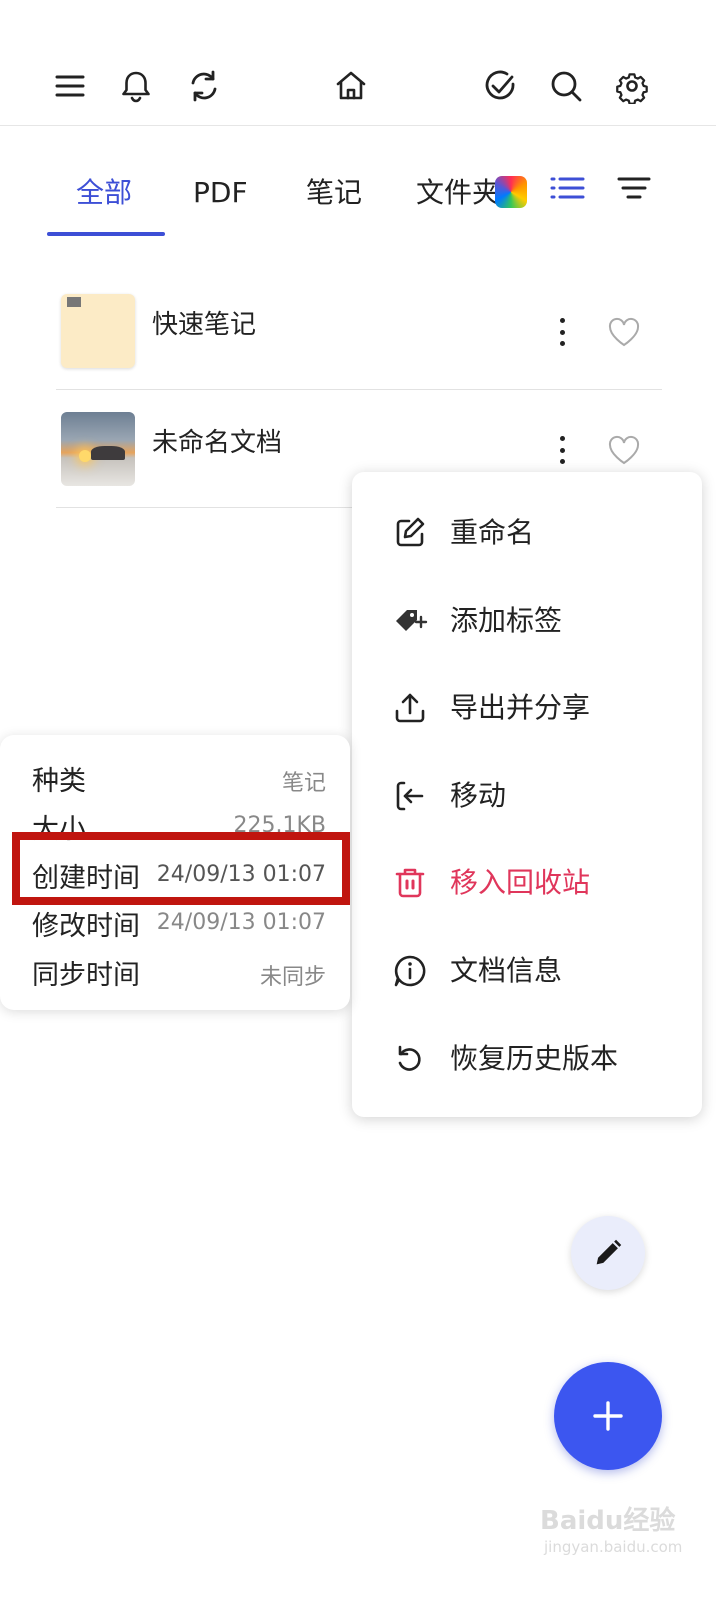  I want to click on move-icon, so click(410, 796).